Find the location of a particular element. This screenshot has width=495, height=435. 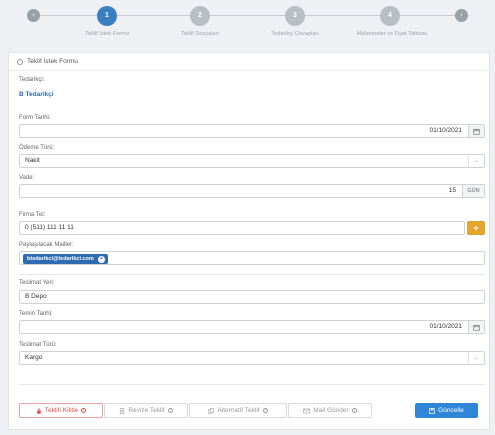

mail-tag: btedarikci@tedarikci.com × is located at coordinates (65, 259).